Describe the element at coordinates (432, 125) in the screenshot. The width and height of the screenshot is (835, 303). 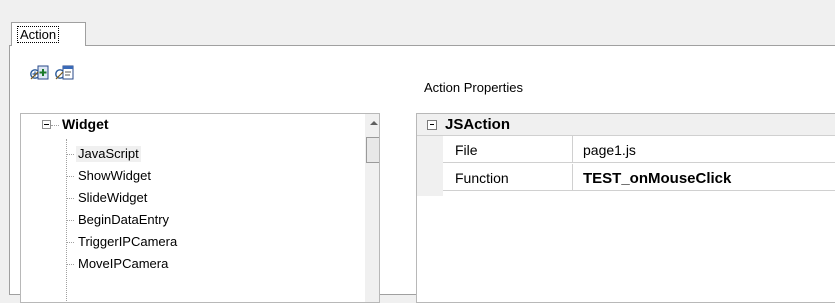
I see `collapse-category-icon` at that location.